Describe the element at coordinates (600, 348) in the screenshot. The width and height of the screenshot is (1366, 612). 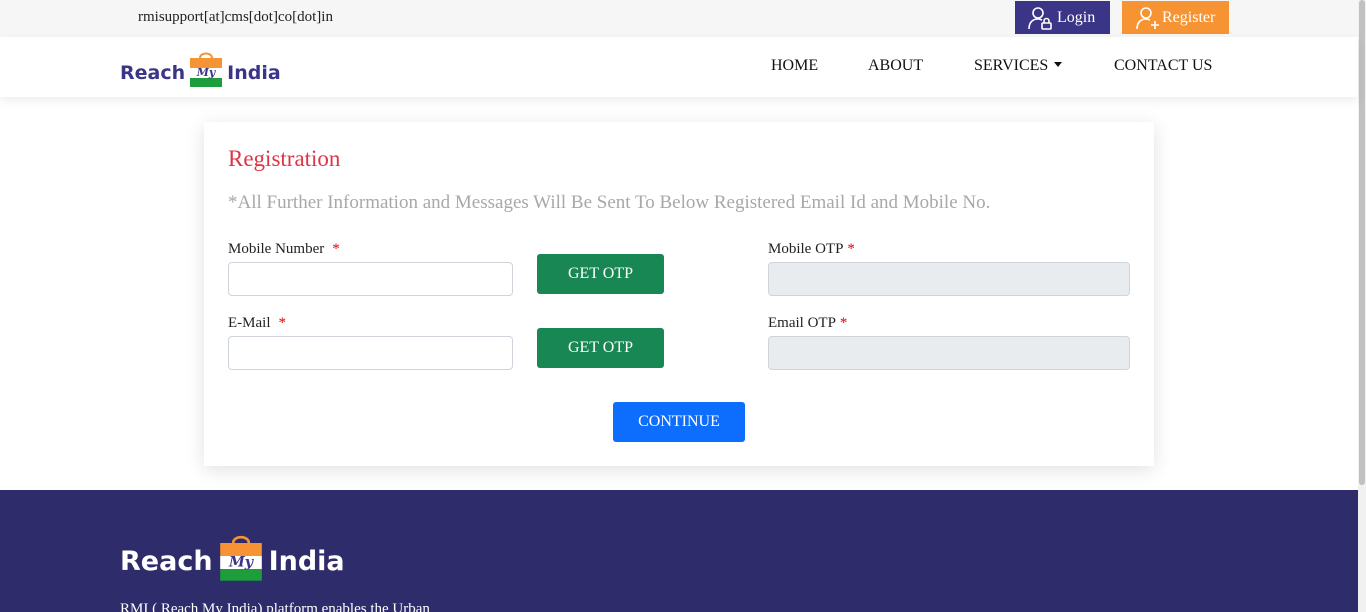
I see `email-get-otp-button: GET OTP` at that location.